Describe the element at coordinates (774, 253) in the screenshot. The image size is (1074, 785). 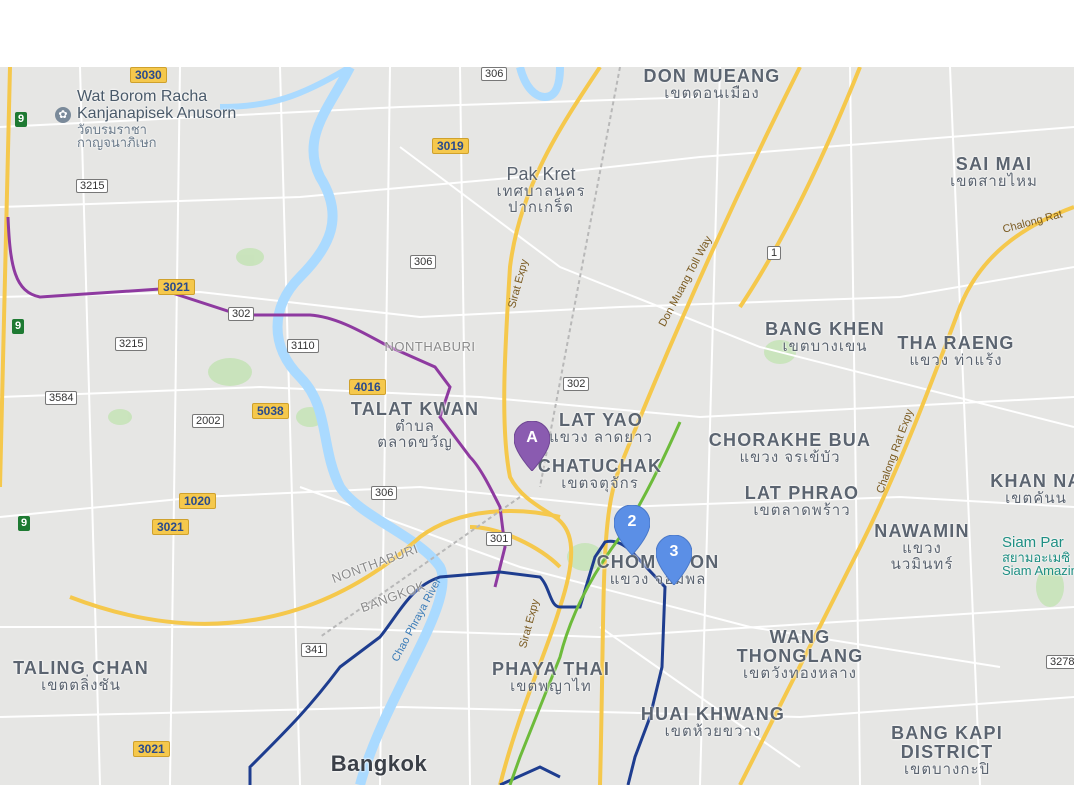
I see `road-shield: 1` at that location.